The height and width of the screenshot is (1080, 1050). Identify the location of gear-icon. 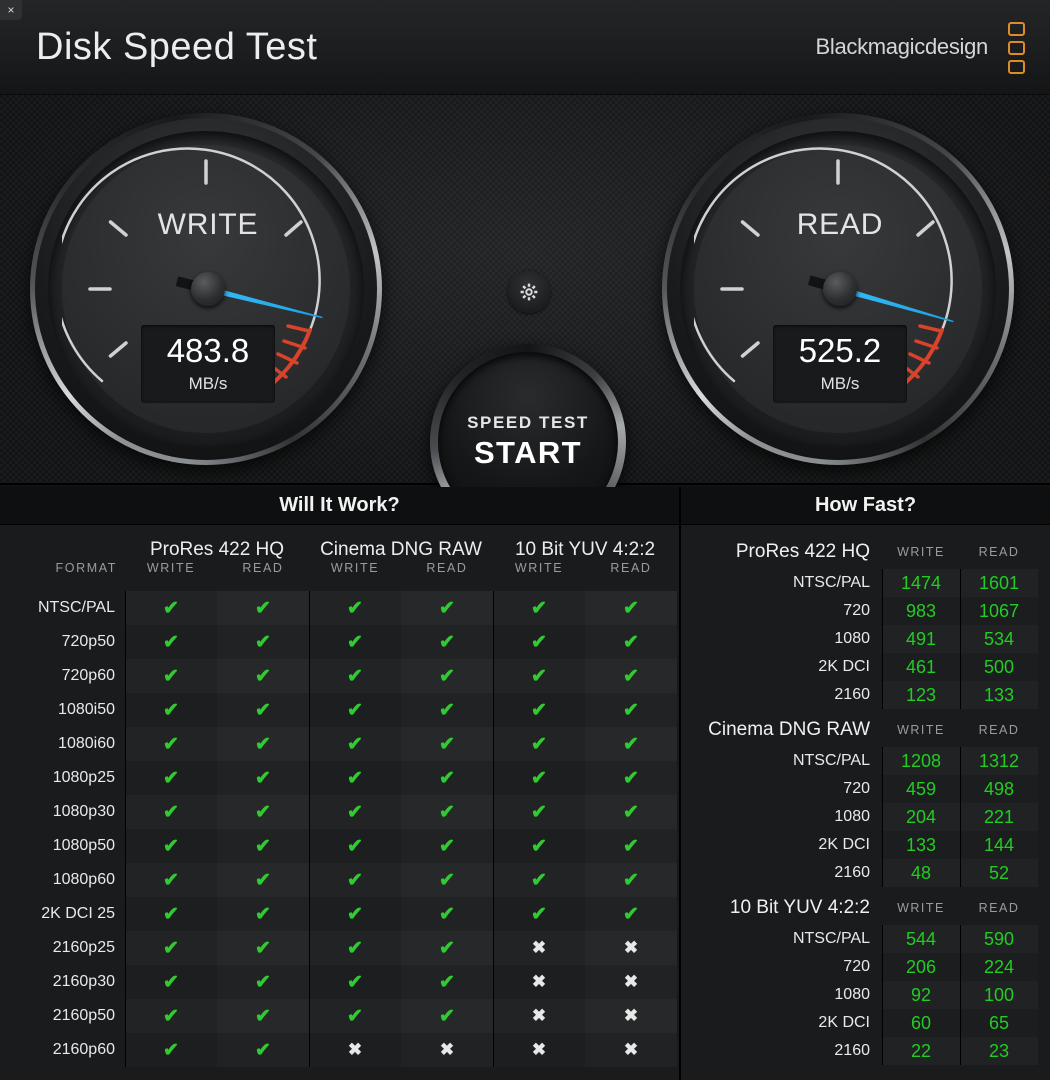
(529, 292).